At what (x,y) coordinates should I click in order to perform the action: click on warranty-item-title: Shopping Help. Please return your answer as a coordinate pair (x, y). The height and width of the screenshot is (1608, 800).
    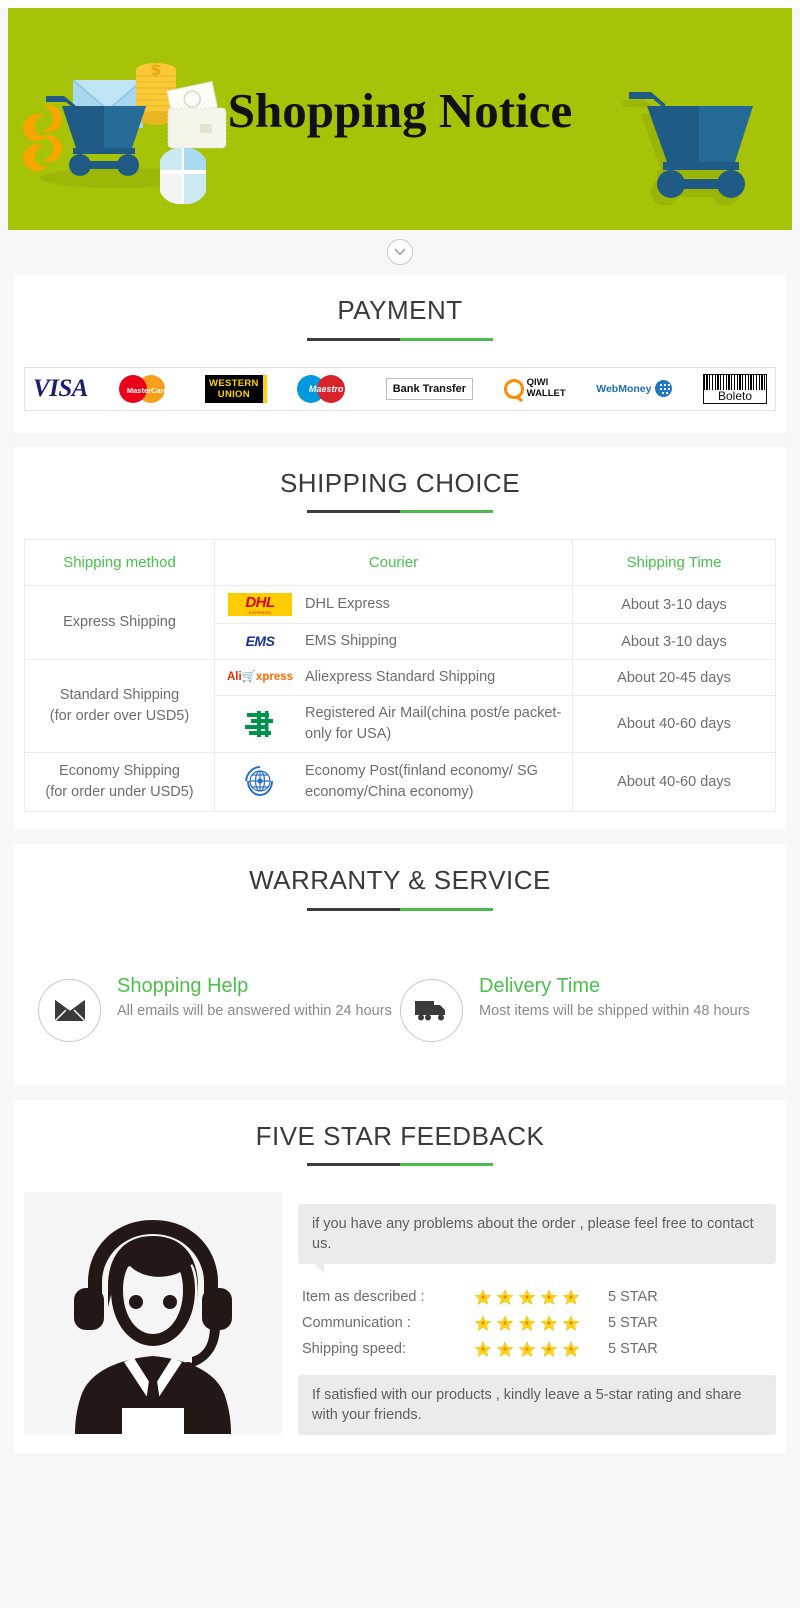
    Looking at the image, I should click on (183, 985).